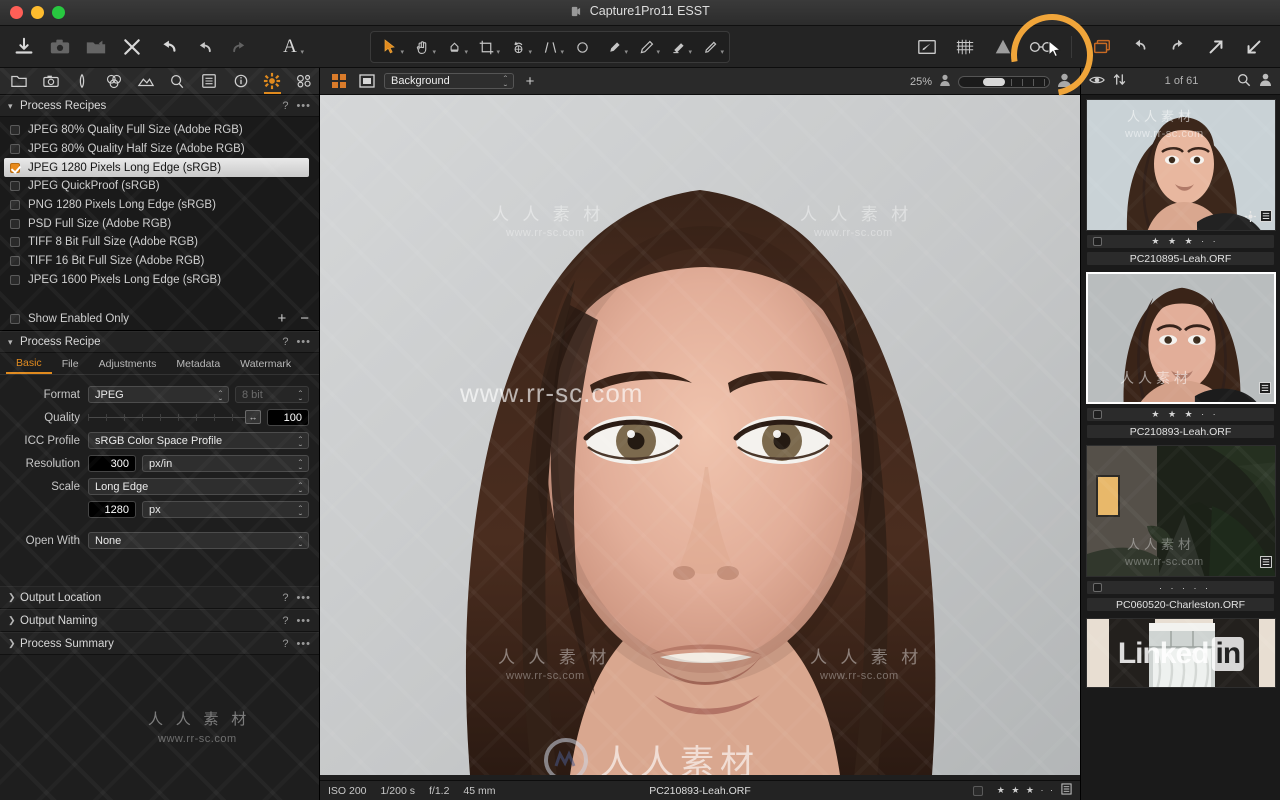 This screenshot has height=800, width=1280. What do you see at coordinates (281, 318) in the screenshot?
I see `add-recipe-button: +` at bounding box center [281, 318].